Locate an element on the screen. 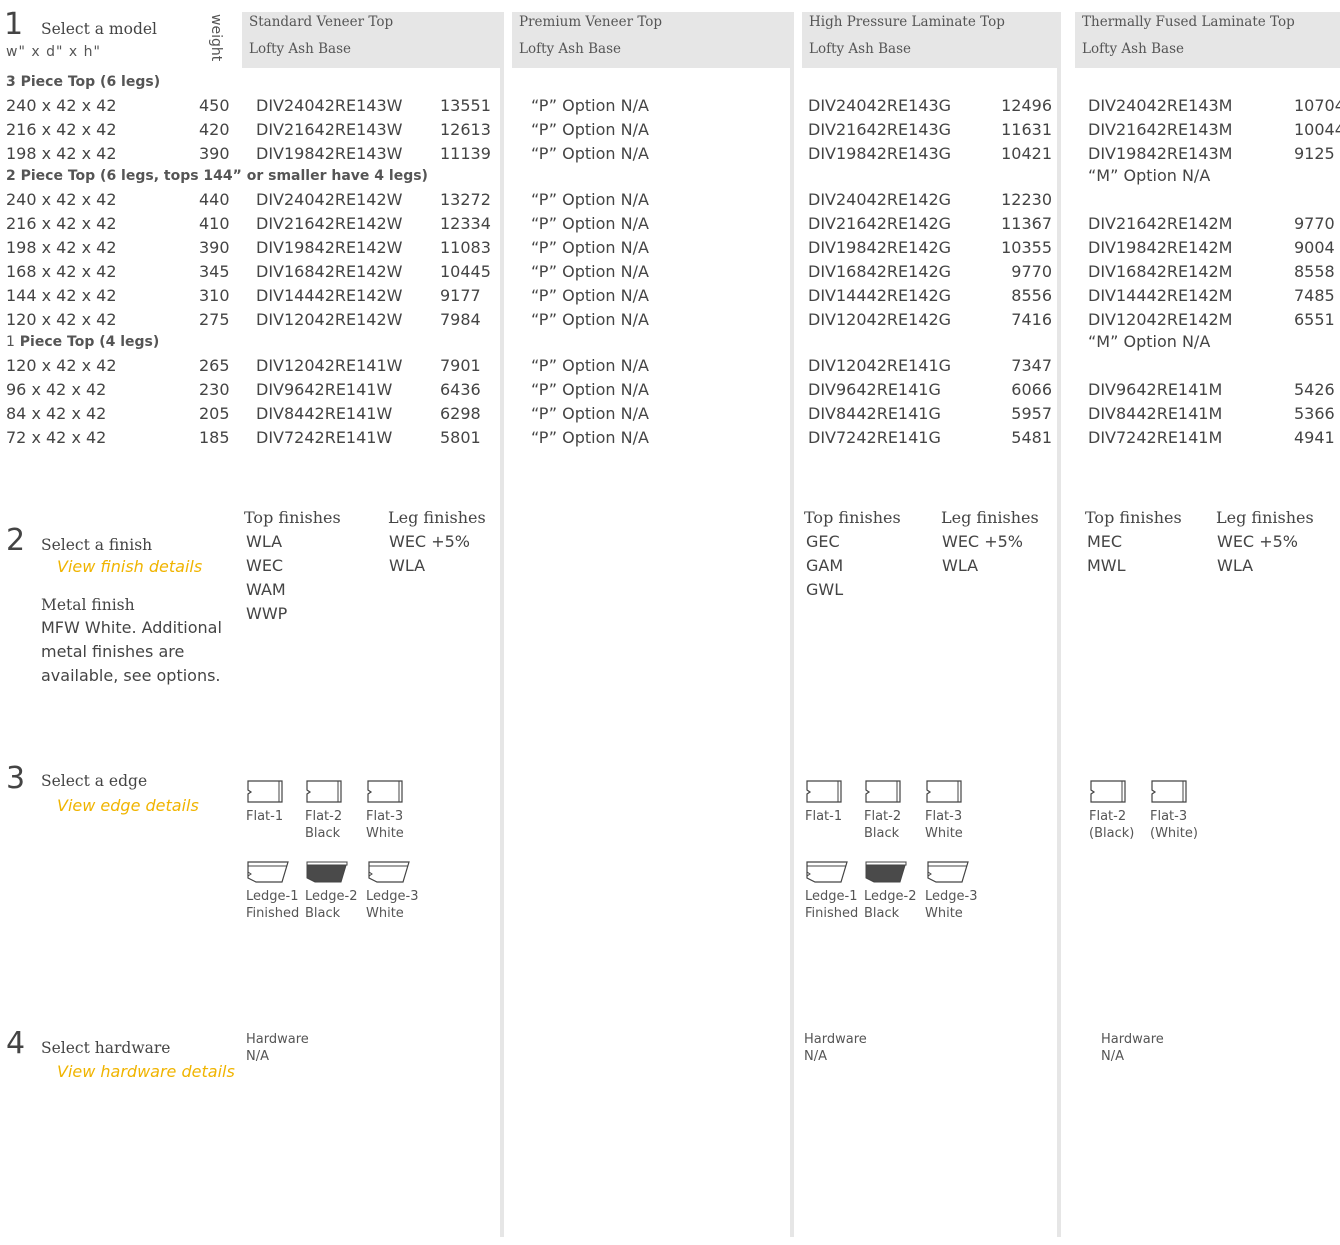  row-weight: 420 is located at coordinates (214, 129).